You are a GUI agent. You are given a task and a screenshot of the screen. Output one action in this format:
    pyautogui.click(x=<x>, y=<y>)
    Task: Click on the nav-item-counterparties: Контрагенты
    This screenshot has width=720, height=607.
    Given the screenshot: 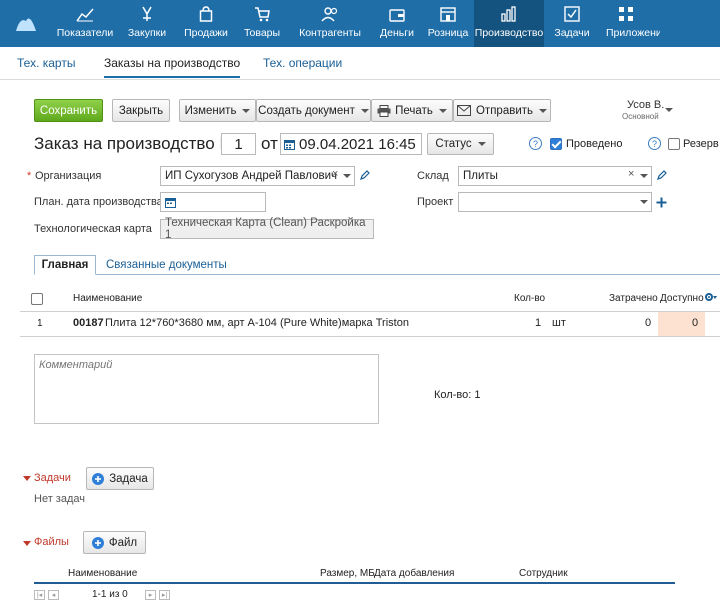 What is the action you would take?
    pyautogui.click(x=330, y=23)
    